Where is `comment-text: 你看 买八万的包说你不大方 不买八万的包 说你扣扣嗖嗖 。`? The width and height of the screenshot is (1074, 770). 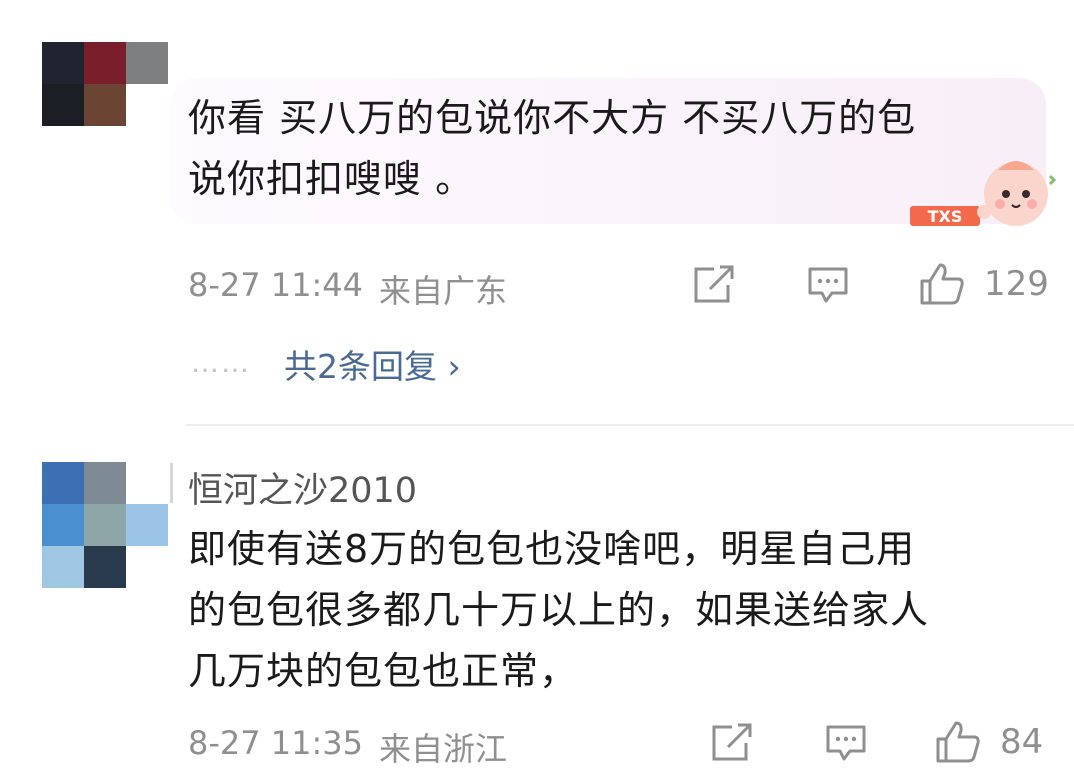 comment-text: 你看 买八万的包说你不大方 不买八万的包 说你扣扣嗖嗖 。 is located at coordinates (552, 148).